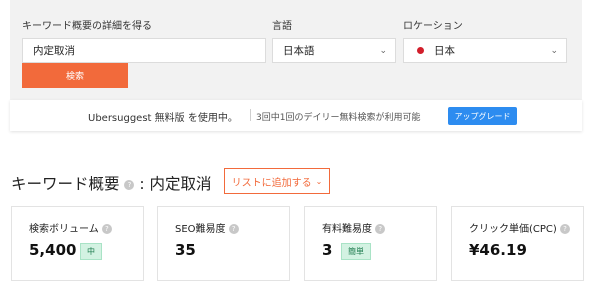  What do you see at coordinates (354, 227) in the screenshot?
I see `metric-label: 有料難易度 ?` at bounding box center [354, 227].